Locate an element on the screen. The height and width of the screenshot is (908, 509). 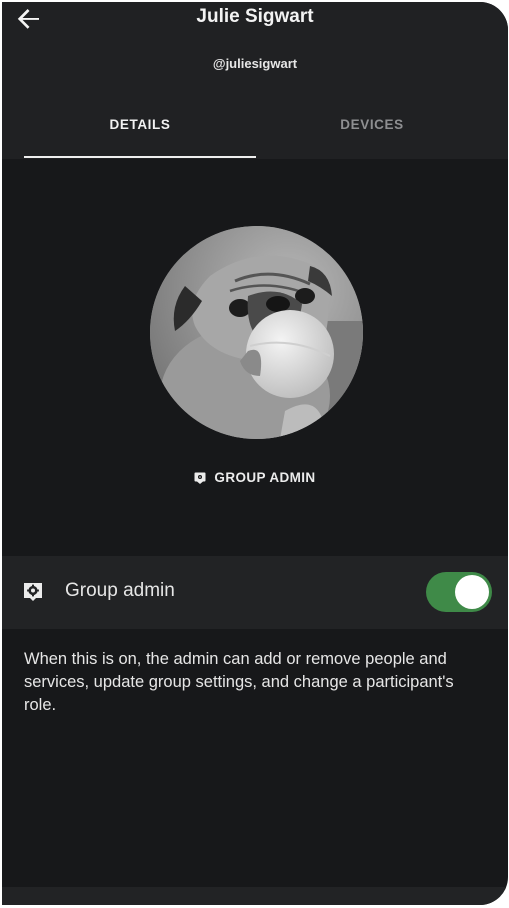
toggle-knob is located at coordinates (472, 592).